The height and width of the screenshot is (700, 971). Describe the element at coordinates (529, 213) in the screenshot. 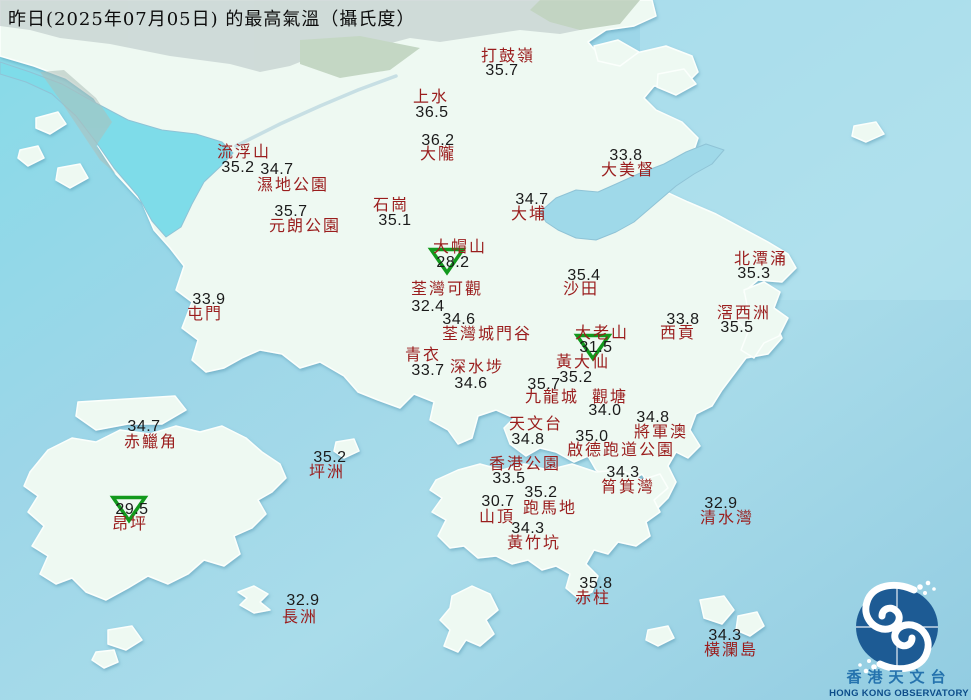

I see `station-name-label: 大埔` at that location.